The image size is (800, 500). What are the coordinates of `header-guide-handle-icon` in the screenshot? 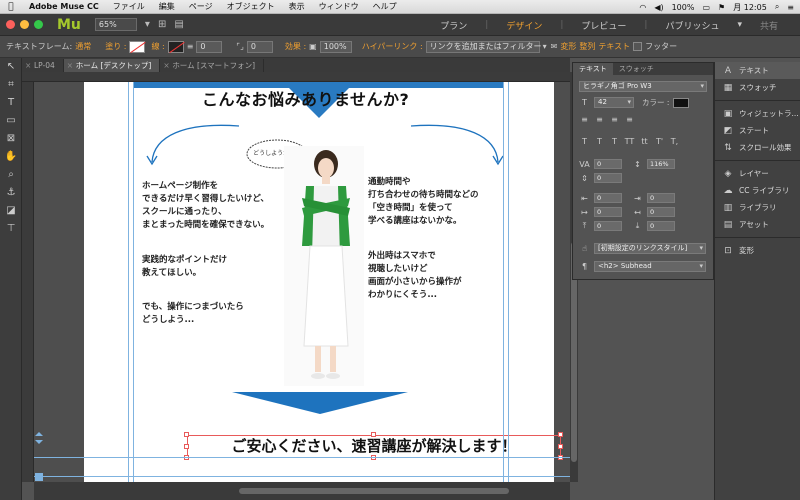 It's located at (39, 438).